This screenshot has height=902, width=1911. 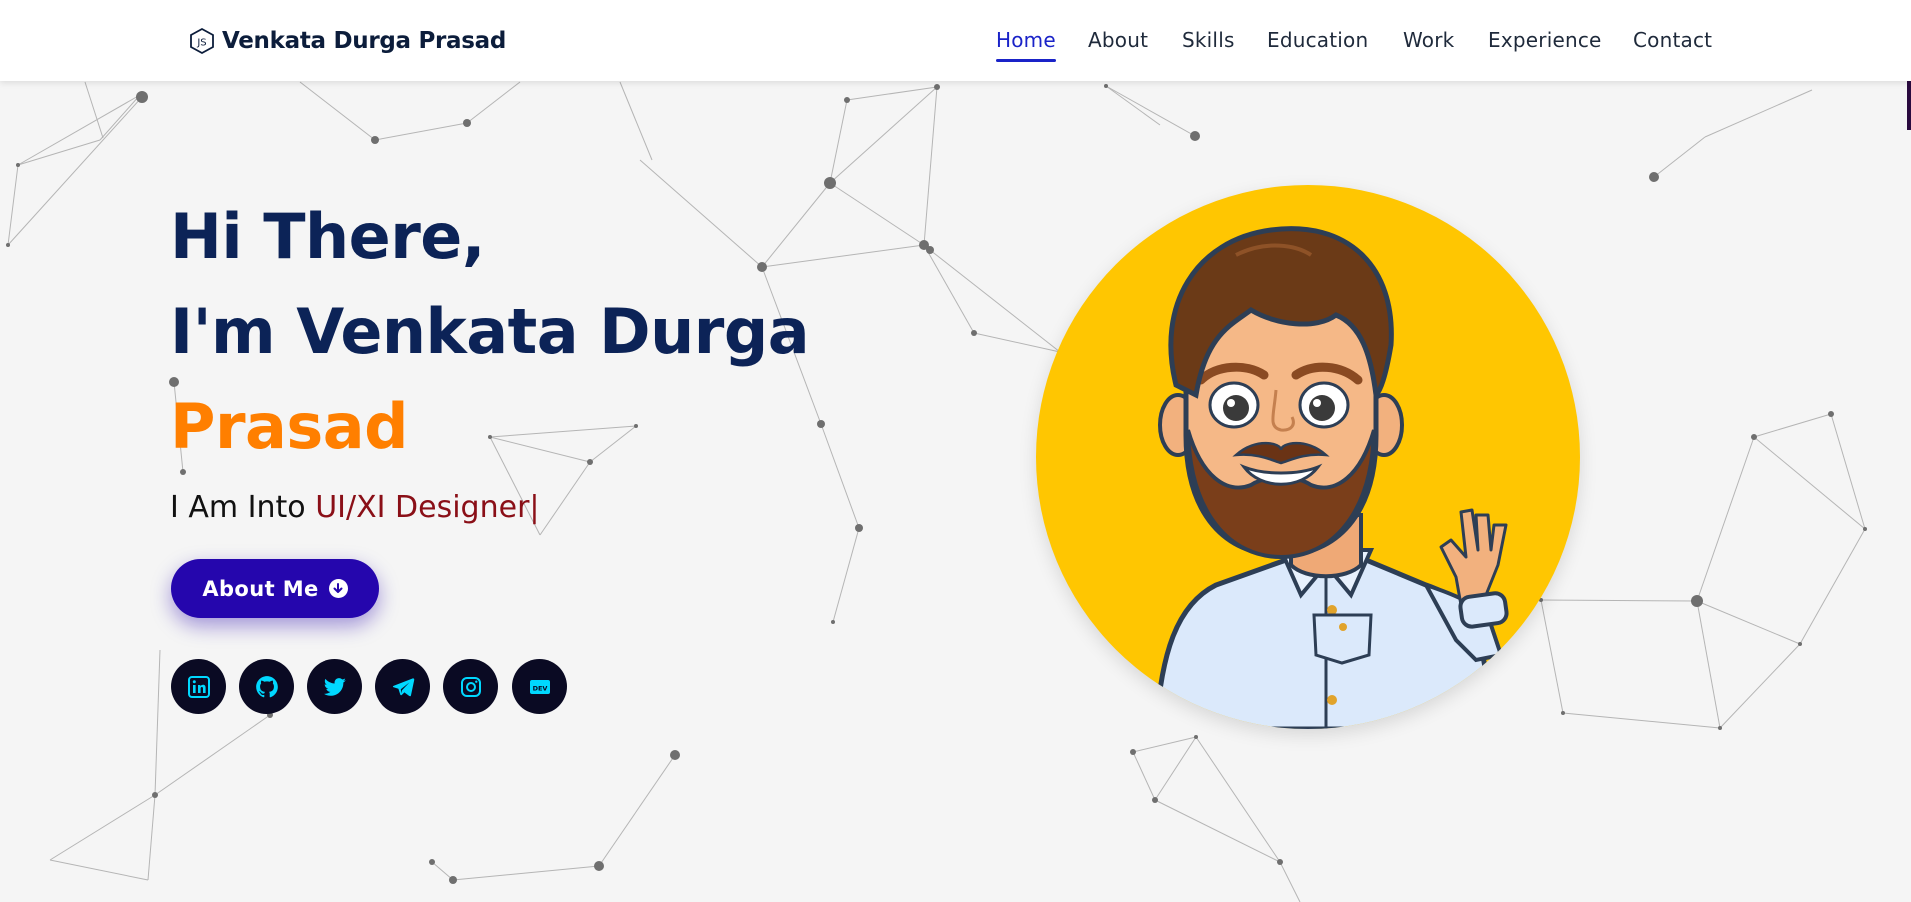 I want to click on about-me-button: About Me, so click(x=275, y=588).